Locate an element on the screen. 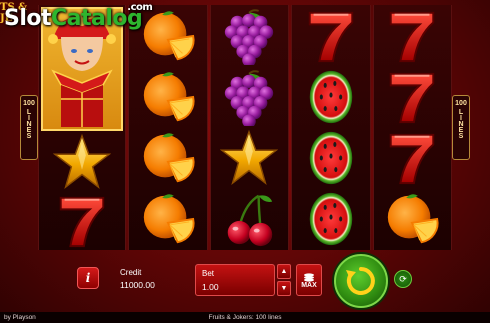  watermark-slot: Slot is located at coordinates (28, 18).